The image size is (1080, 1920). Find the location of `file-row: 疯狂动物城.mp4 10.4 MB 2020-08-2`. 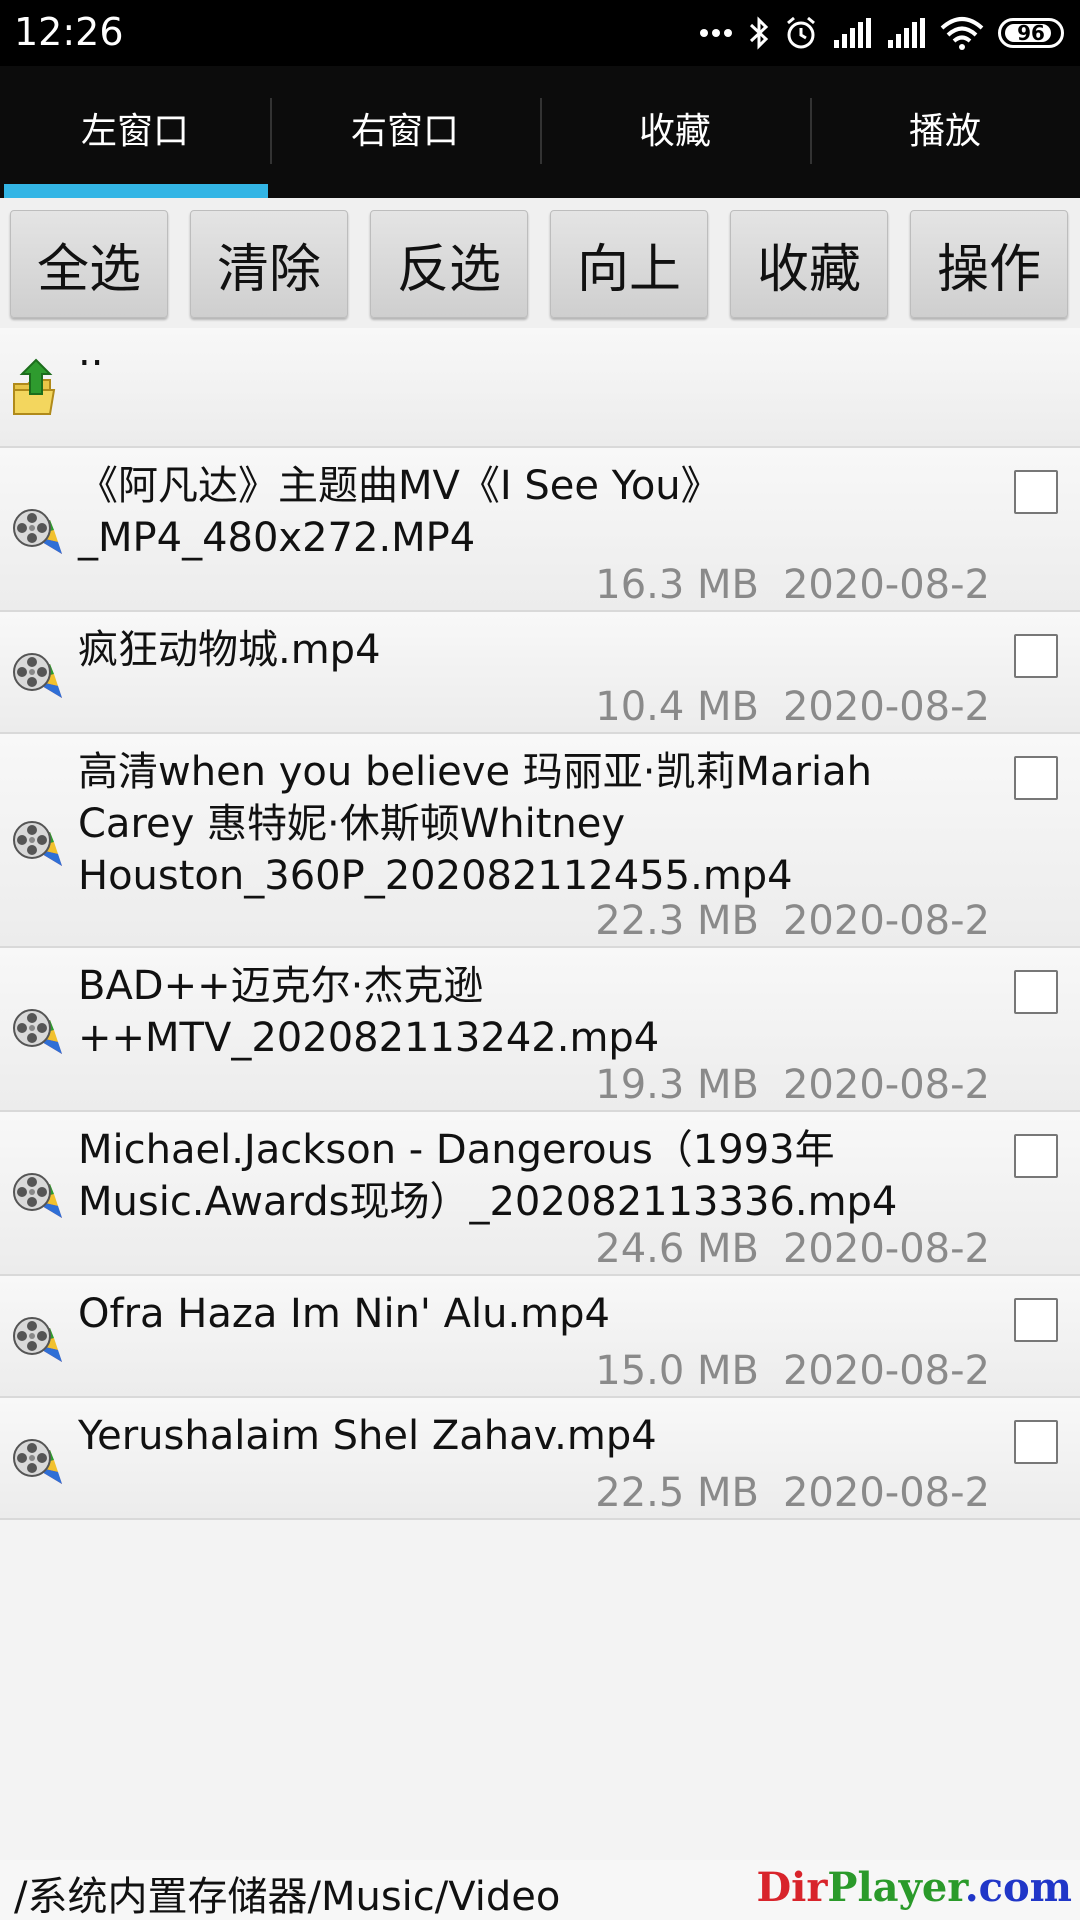

file-row: 疯狂动物城.mp4 10.4 MB 2020-08-2 is located at coordinates (540, 673).